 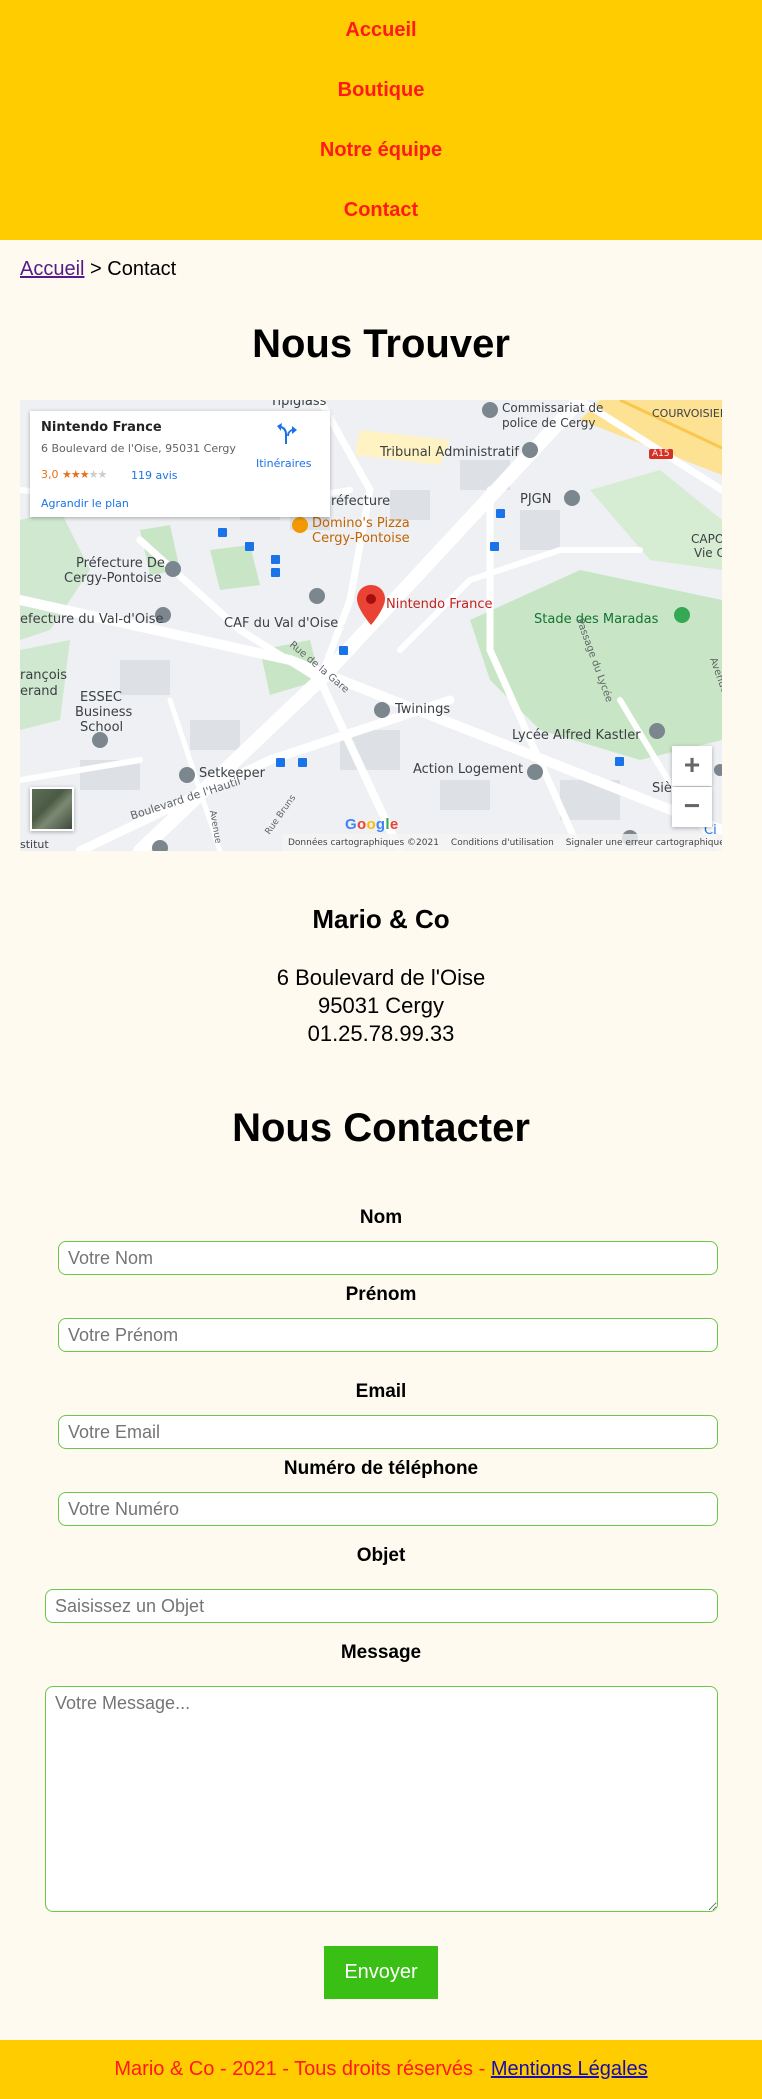 I want to click on email-label: Email, so click(x=381, y=1391).